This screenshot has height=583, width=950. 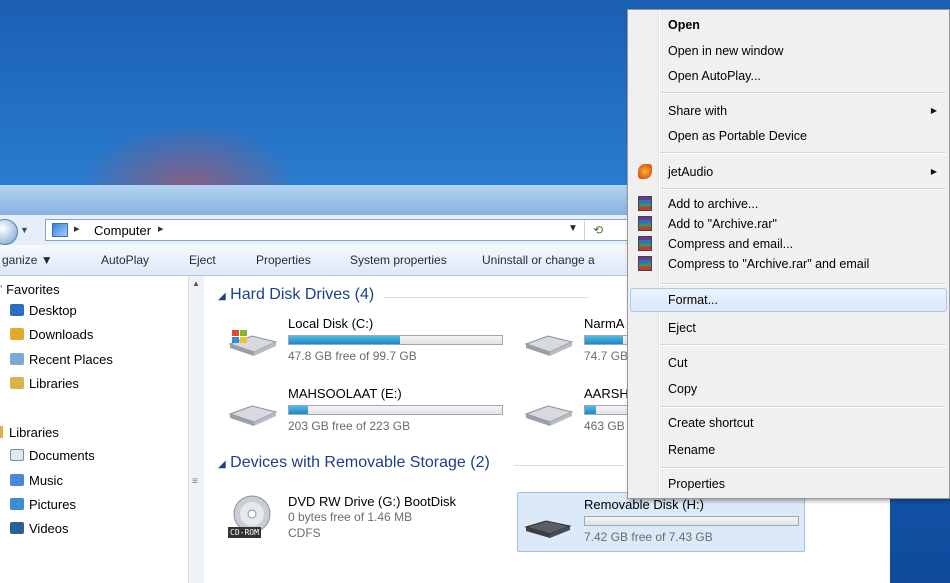 What do you see at coordinates (788, 389) in the screenshot?
I see `menu-item-copy: Copy` at bounding box center [788, 389].